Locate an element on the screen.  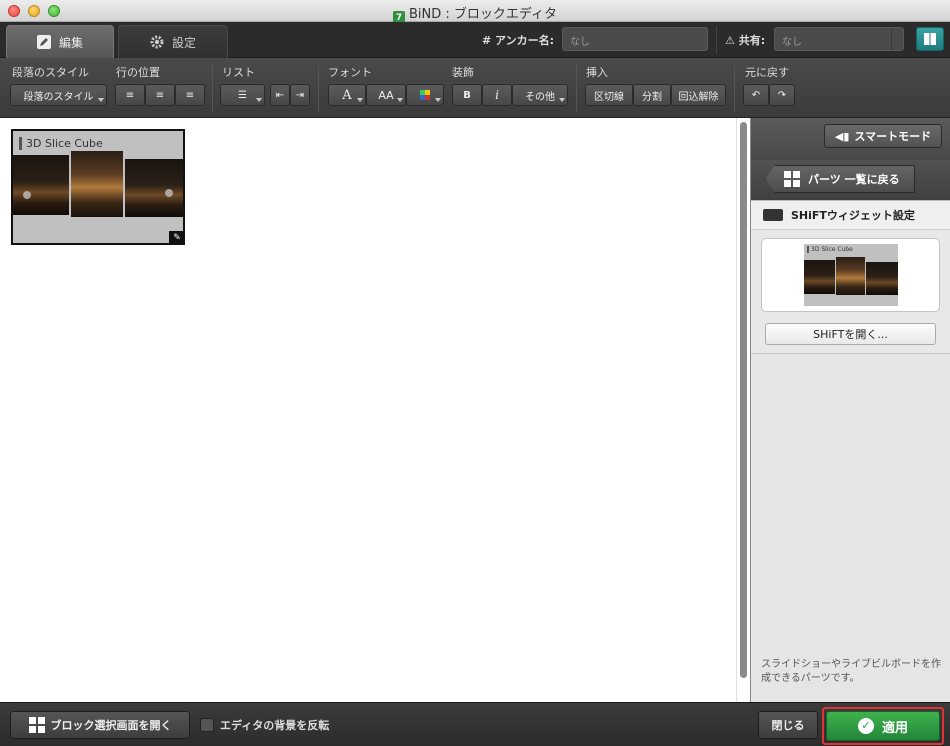
align-left-button: ≡ is located at coordinates (130, 95).